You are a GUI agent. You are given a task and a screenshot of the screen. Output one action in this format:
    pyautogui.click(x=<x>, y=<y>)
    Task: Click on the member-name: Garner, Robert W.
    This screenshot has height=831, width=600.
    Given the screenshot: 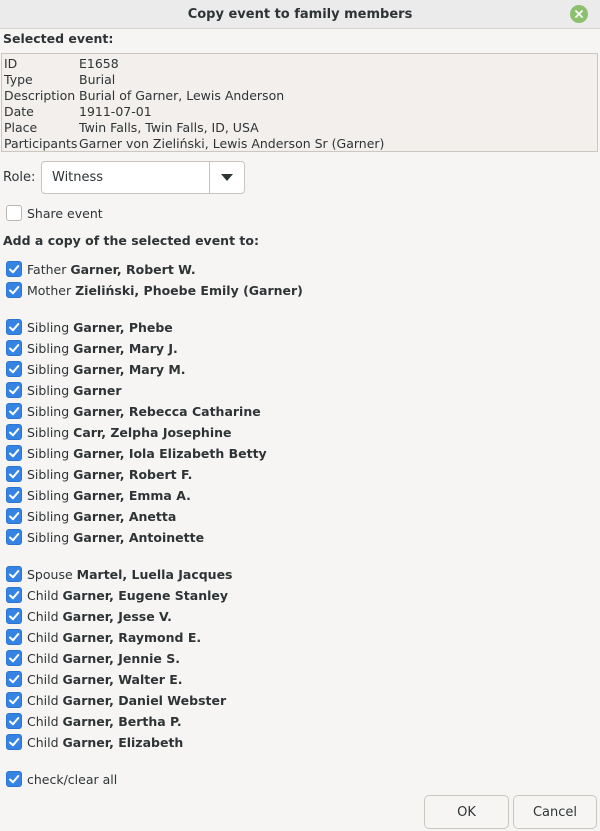 What is the action you would take?
    pyautogui.click(x=133, y=269)
    